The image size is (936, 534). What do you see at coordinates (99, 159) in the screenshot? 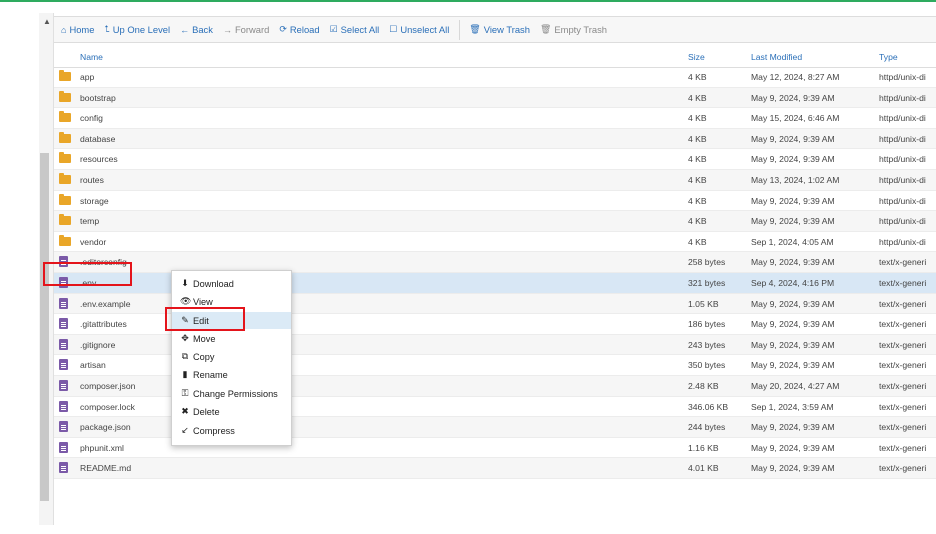
I see `file-name: resources` at bounding box center [99, 159].